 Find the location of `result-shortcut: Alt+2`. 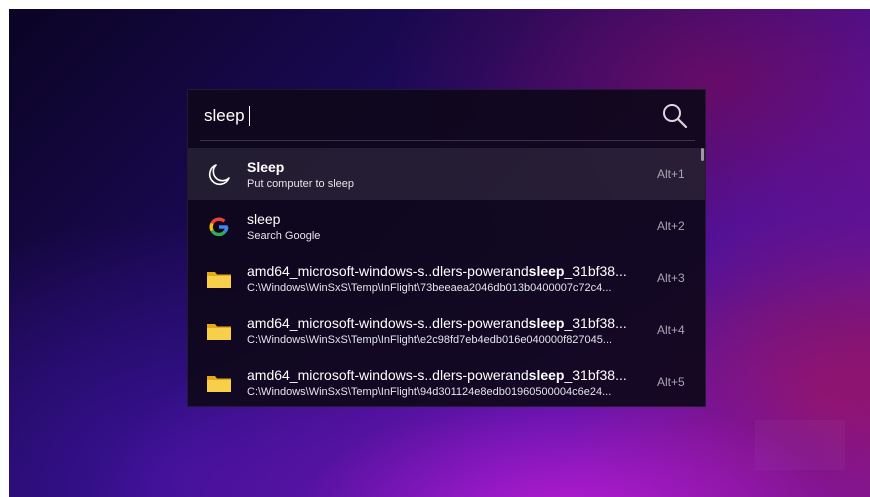

result-shortcut: Alt+2 is located at coordinates (671, 226).